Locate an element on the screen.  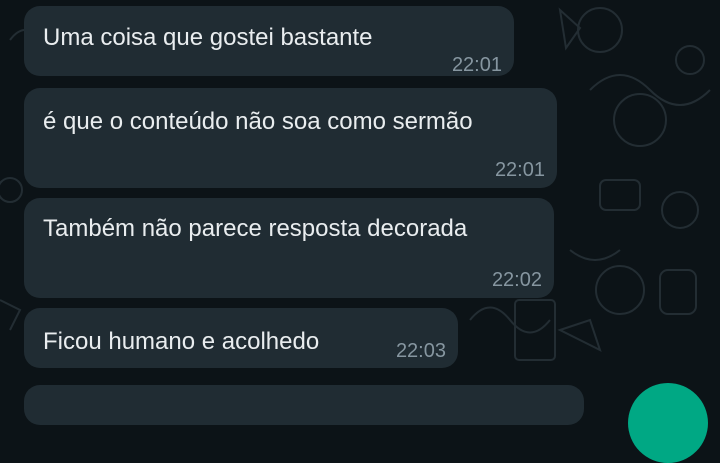
message-timestamp: 22:02 is located at coordinates (516, 280).